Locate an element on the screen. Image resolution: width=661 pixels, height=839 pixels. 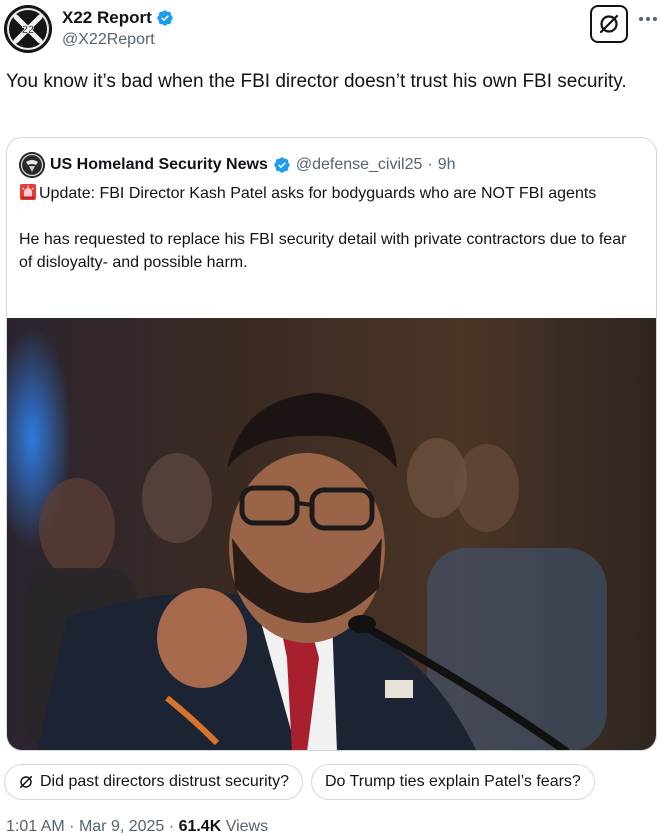
grok-suggestion-chip-2: Do Trump ties explain Patel’s fears? is located at coordinates (452, 782).